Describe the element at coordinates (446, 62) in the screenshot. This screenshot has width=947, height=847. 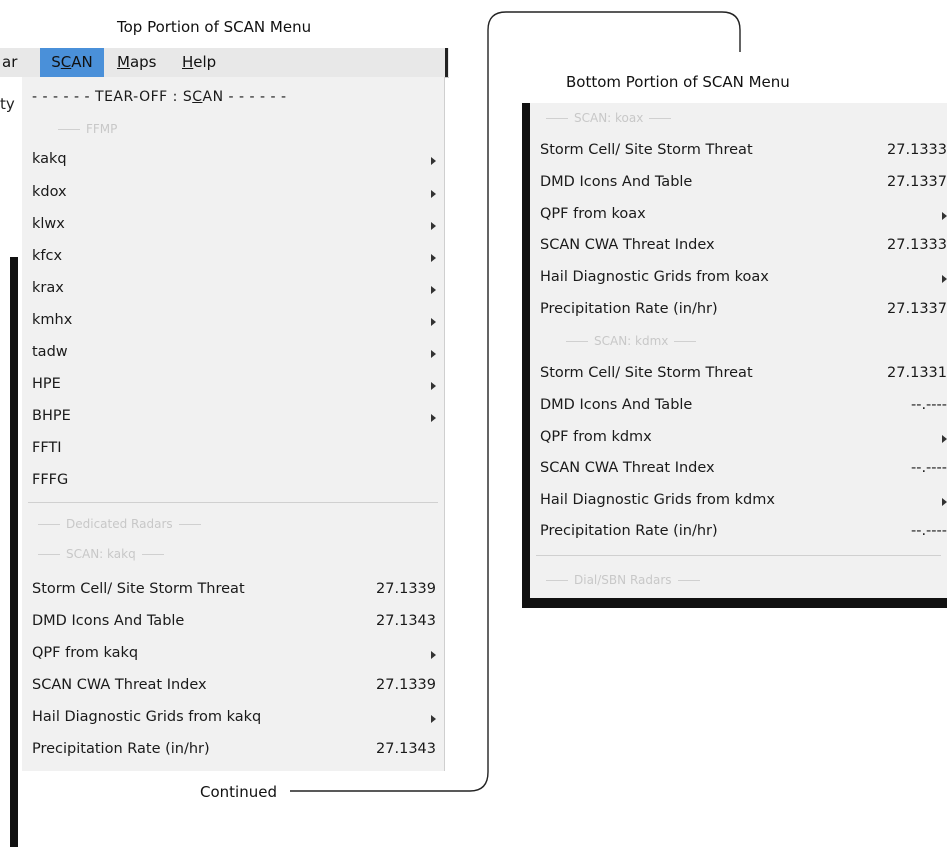
I see `menubar-edge` at that location.